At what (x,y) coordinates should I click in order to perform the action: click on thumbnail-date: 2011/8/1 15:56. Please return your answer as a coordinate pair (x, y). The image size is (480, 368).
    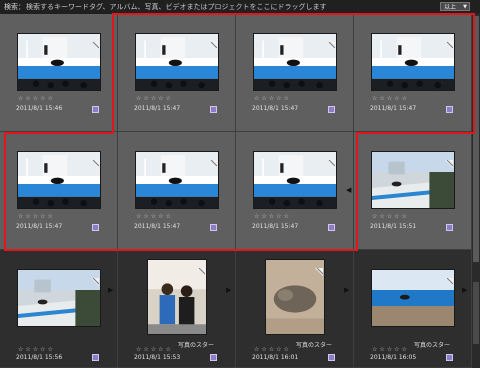
    Looking at the image, I should click on (39, 357).